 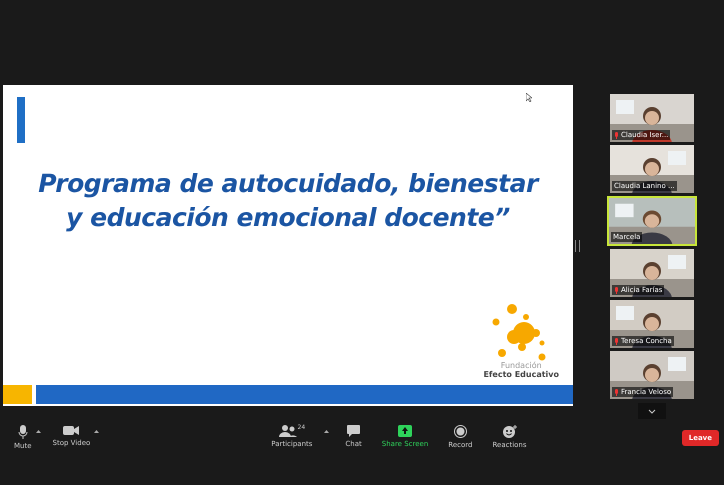 What do you see at coordinates (288, 218) in the screenshot?
I see `slide-title-line: y educación emocional docente”` at bounding box center [288, 218].